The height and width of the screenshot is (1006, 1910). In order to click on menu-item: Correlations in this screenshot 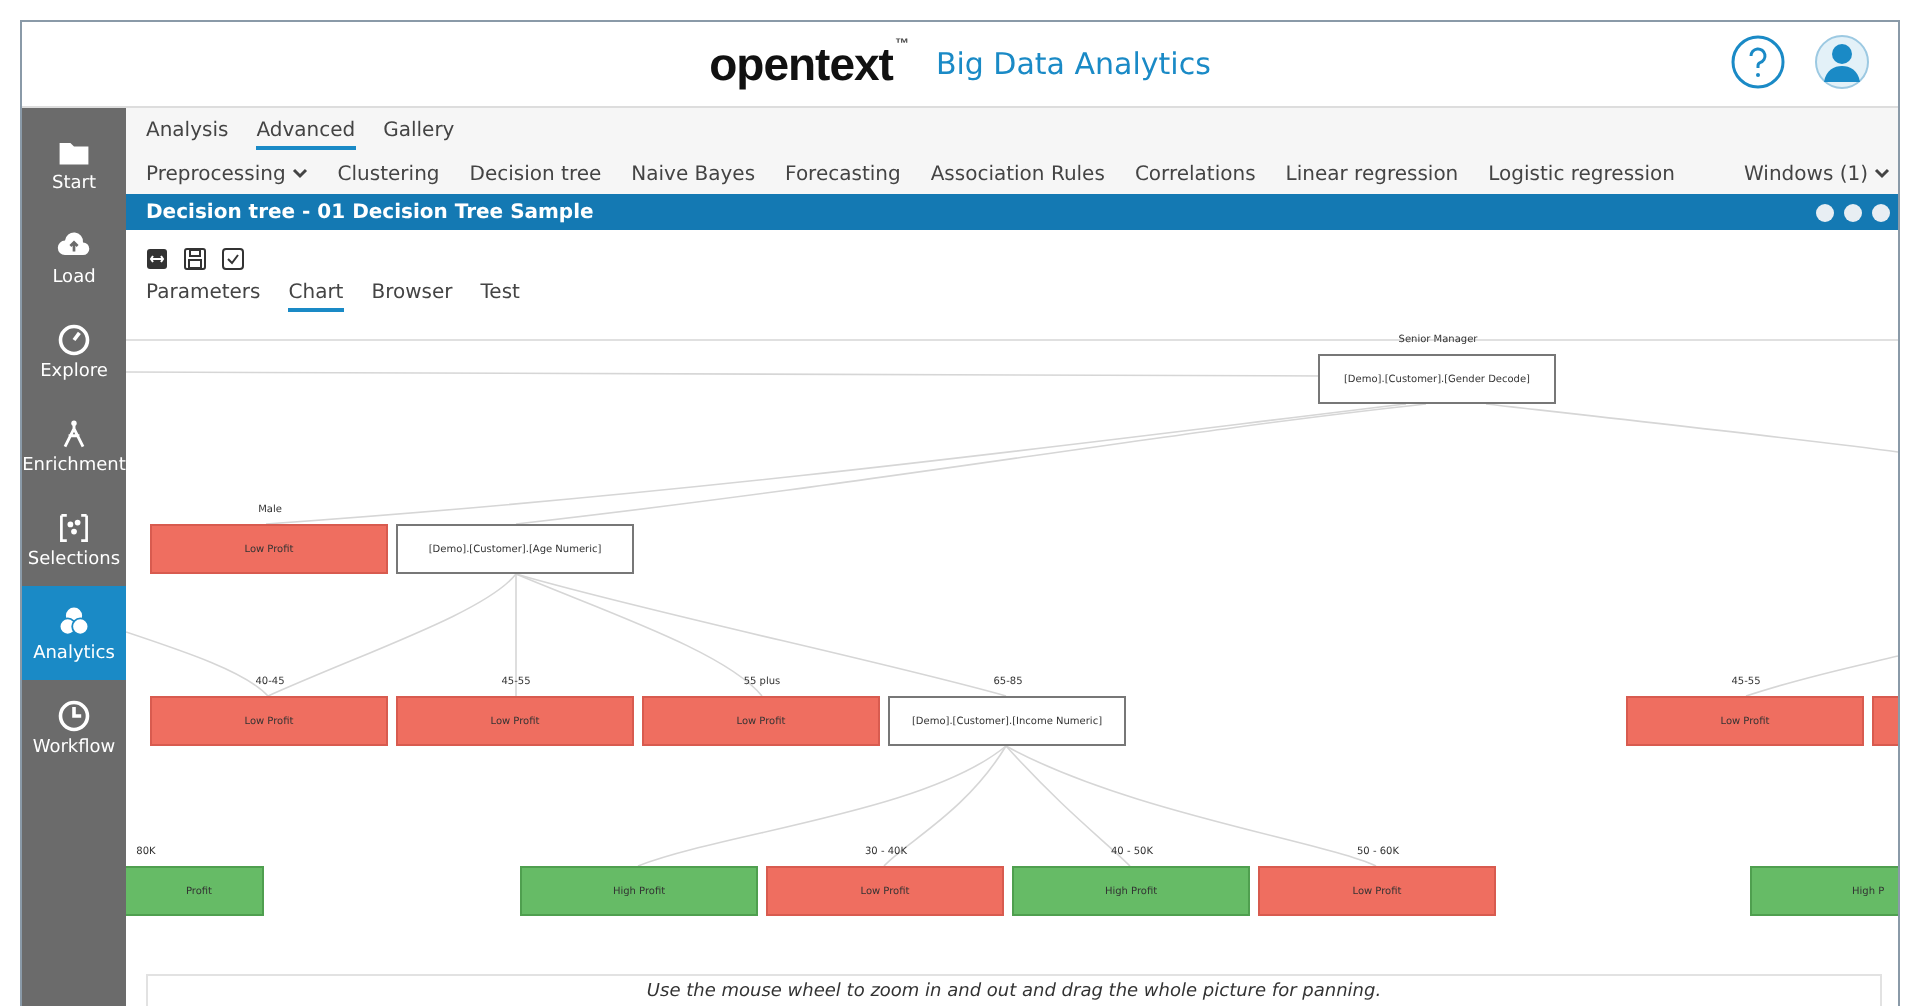, I will do `click(1195, 174)`.